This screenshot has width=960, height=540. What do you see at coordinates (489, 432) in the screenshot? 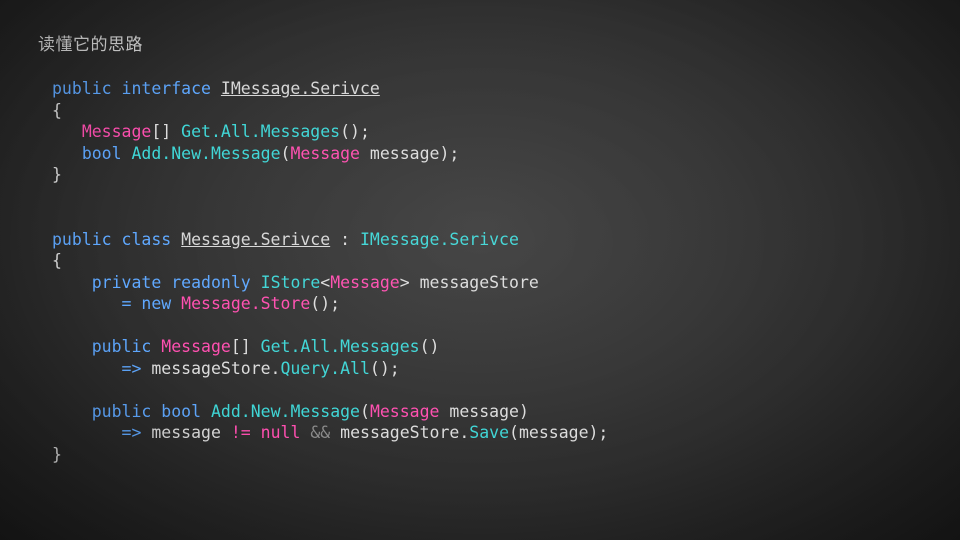
I see `code-token: Save` at bounding box center [489, 432].